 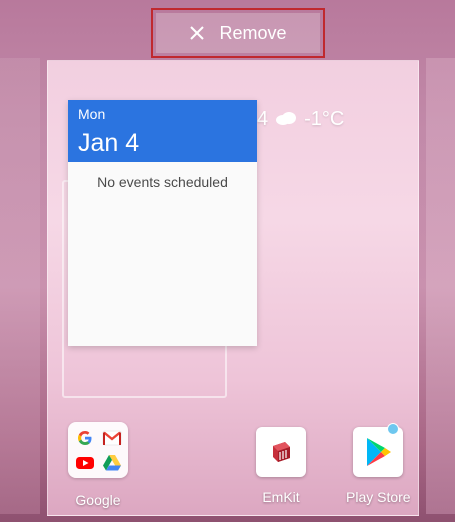 What do you see at coordinates (98, 500) in the screenshot?
I see `app-label-google: Google` at bounding box center [98, 500].